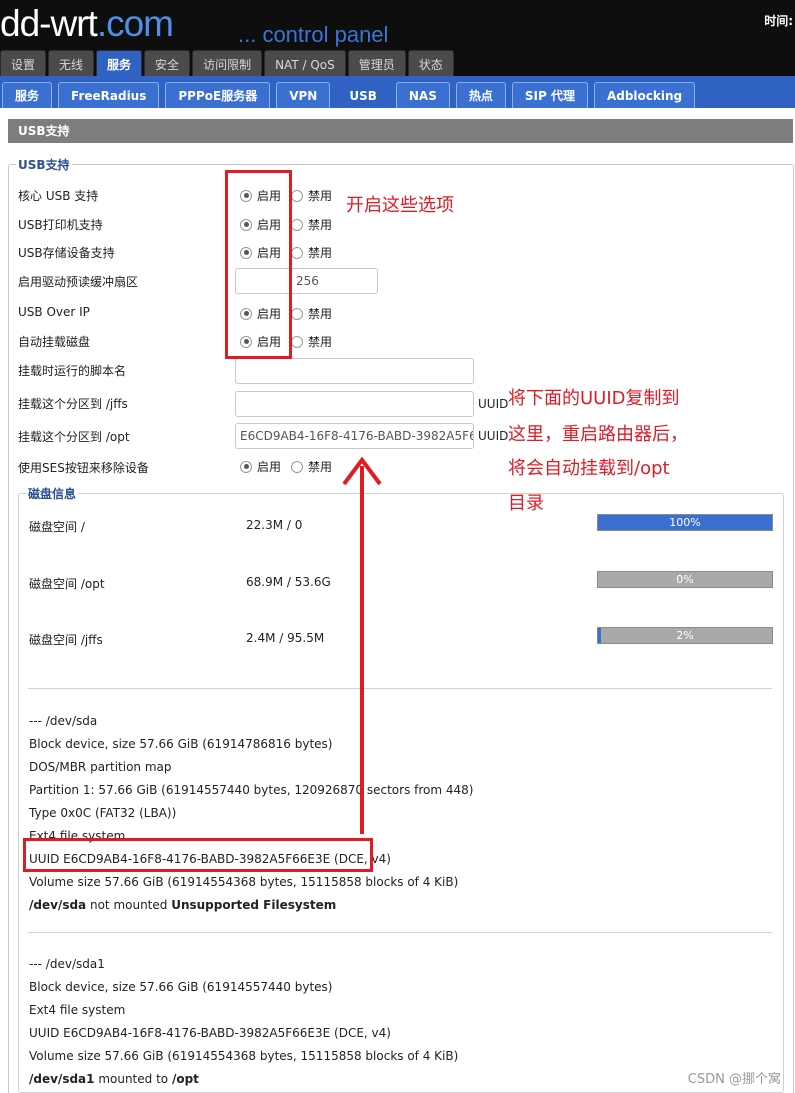 The width and height of the screenshot is (795, 1093). What do you see at coordinates (362, 645) in the screenshot?
I see `annotation-arrow` at bounding box center [362, 645].